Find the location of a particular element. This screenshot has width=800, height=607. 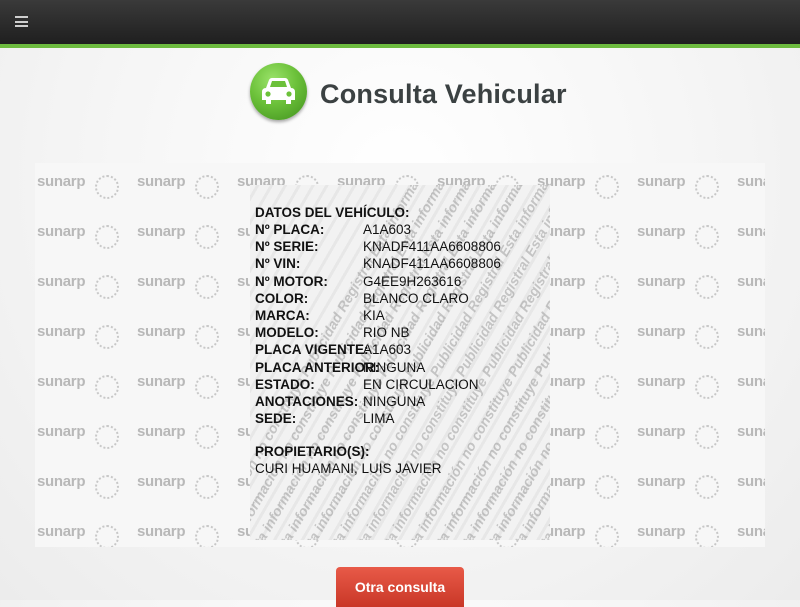

page-title: Consulta Vehicular is located at coordinates (443, 94).